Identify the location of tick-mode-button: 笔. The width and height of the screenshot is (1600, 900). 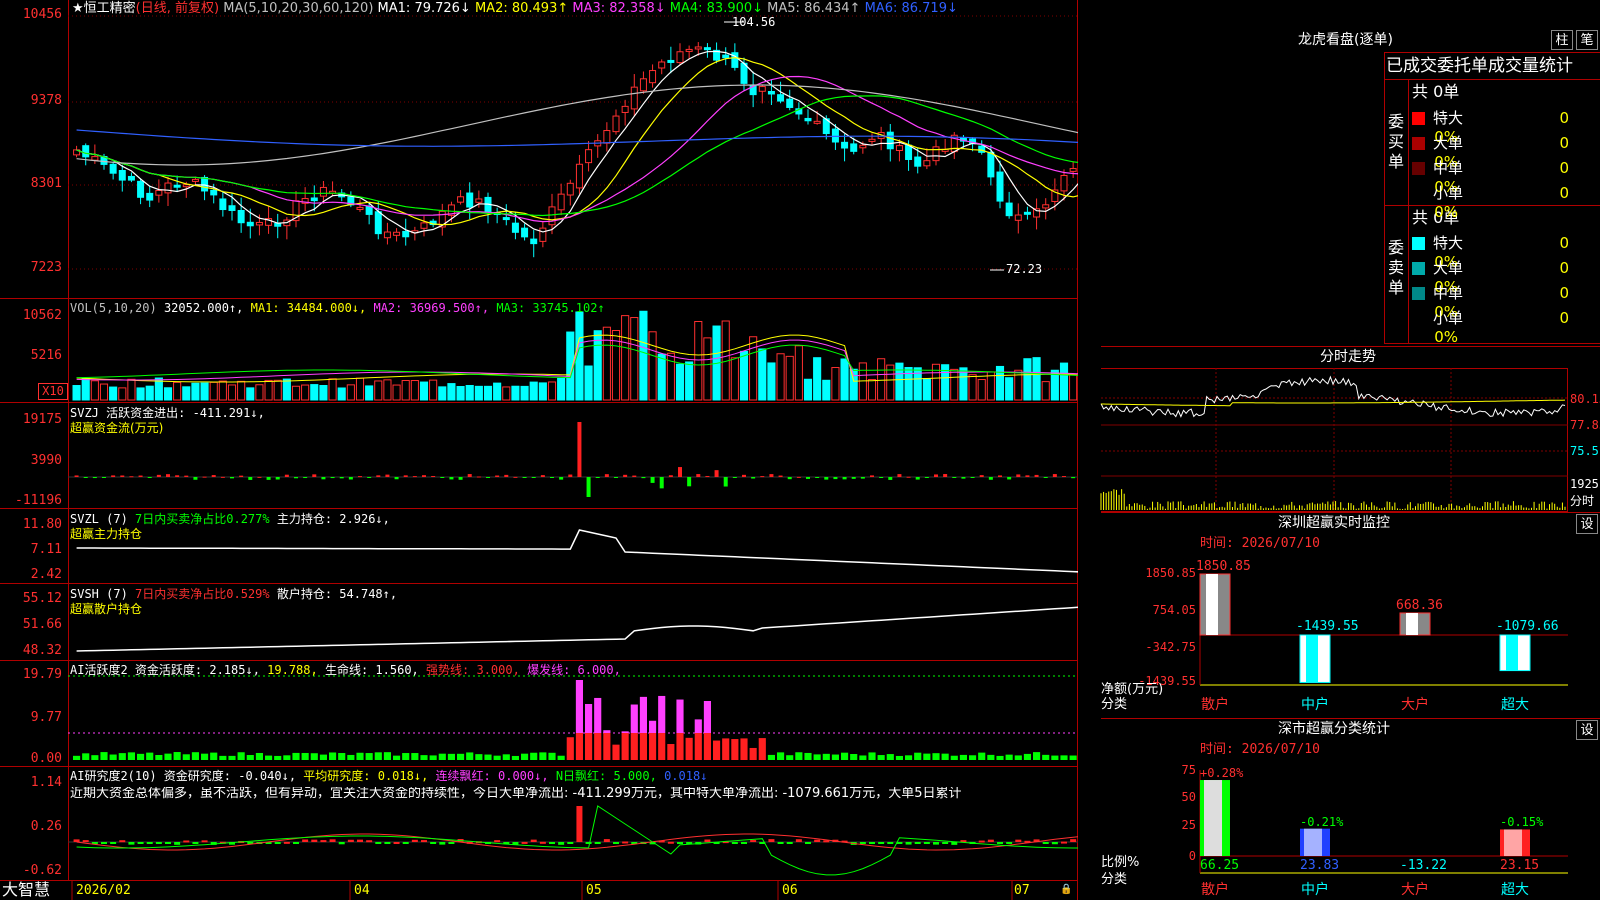
(1587, 40).